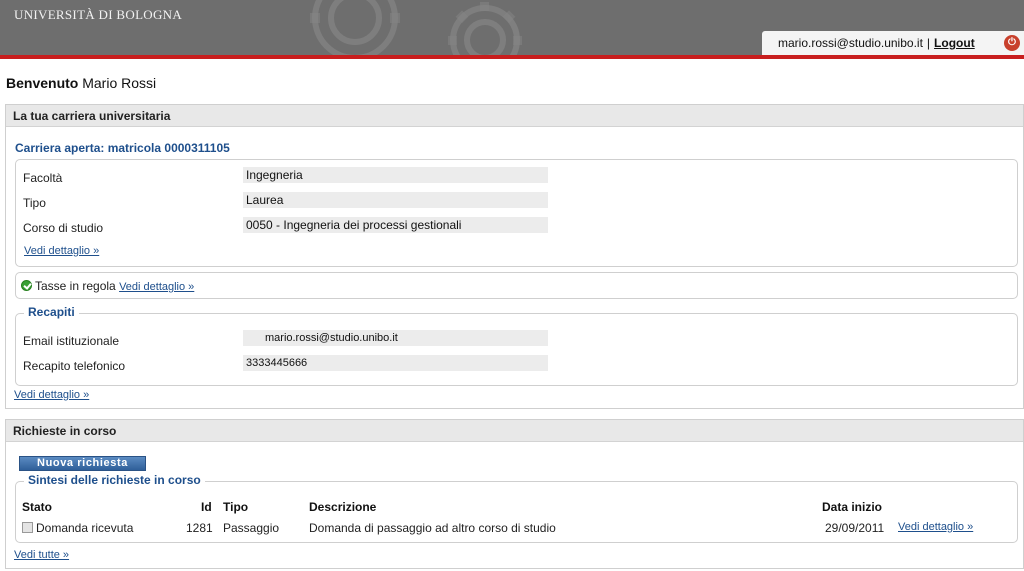 This screenshot has height=571, width=1024. Describe the element at coordinates (935, 527) in the screenshot. I see `row-details-link: Vedi dettaglio »` at that location.